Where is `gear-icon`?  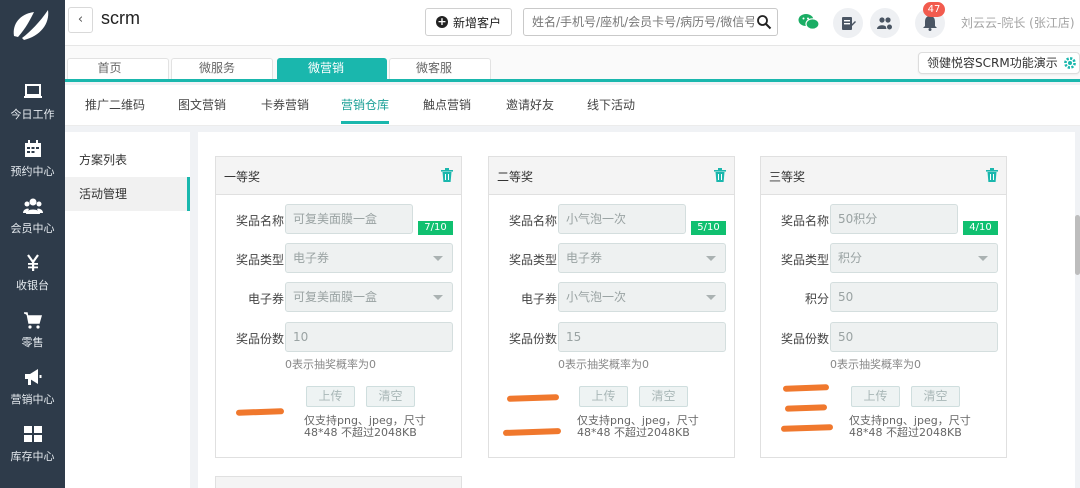
gear-icon is located at coordinates (1070, 63).